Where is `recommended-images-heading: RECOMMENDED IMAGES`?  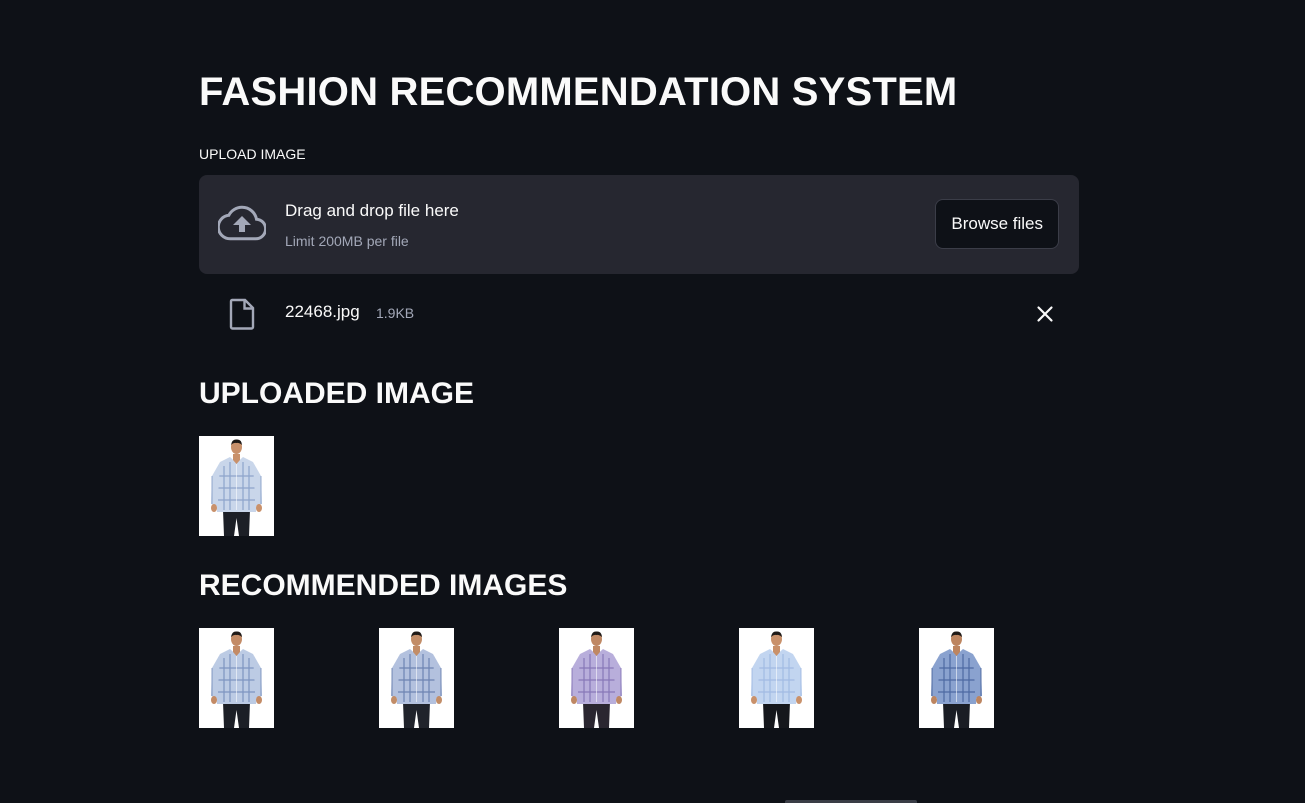 recommended-images-heading: RECOMMENDED IMAGES is located at coordinates (383, 585).